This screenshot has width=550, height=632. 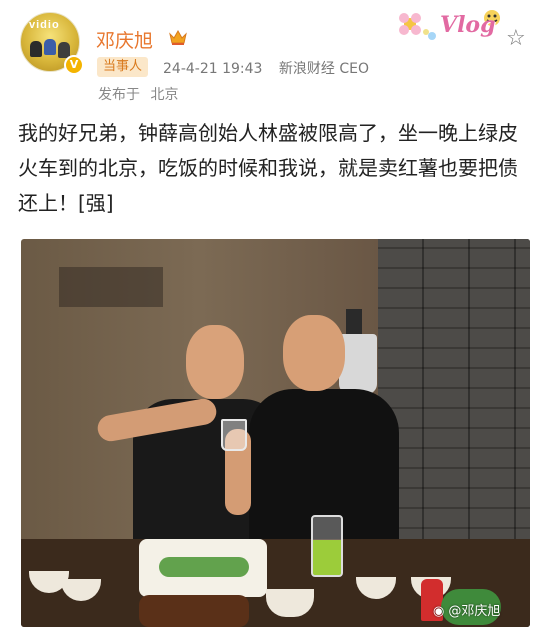 What do you see at coordinates (123, 67) in the screenshot?
I see `status-badge: 当事人` at bounding box center [123, 67].